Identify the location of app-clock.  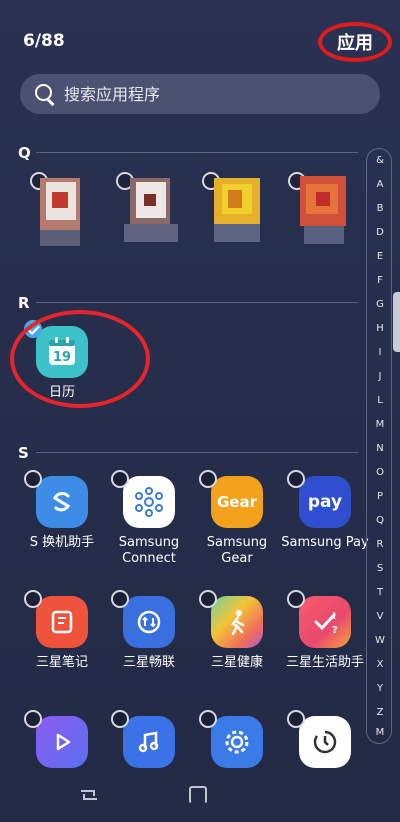
(325, 739).